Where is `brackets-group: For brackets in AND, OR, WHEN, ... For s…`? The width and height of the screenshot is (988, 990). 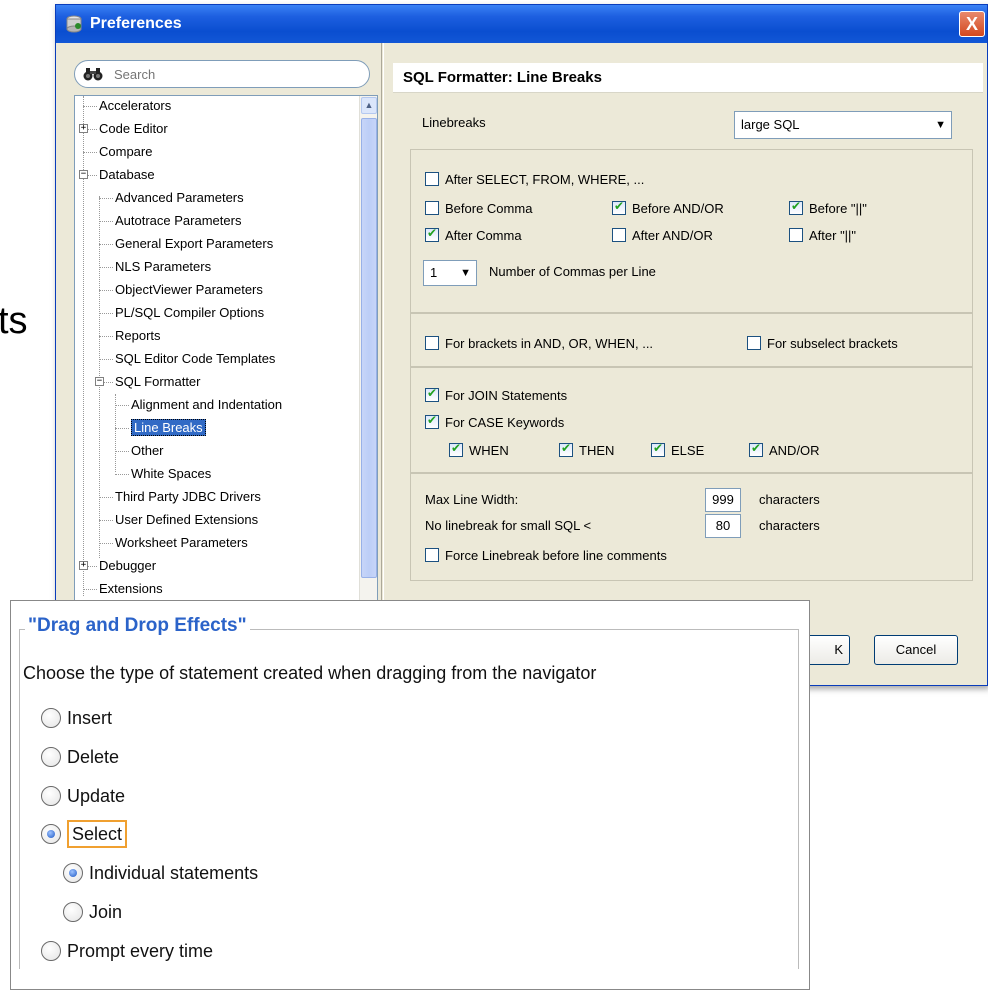
brackets-group: For brackets in AND, OR, WHEN, ... For s… is located at coordinates (691, 340).